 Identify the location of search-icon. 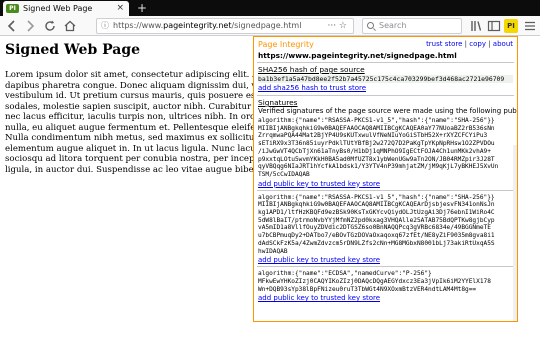
(370, 25).